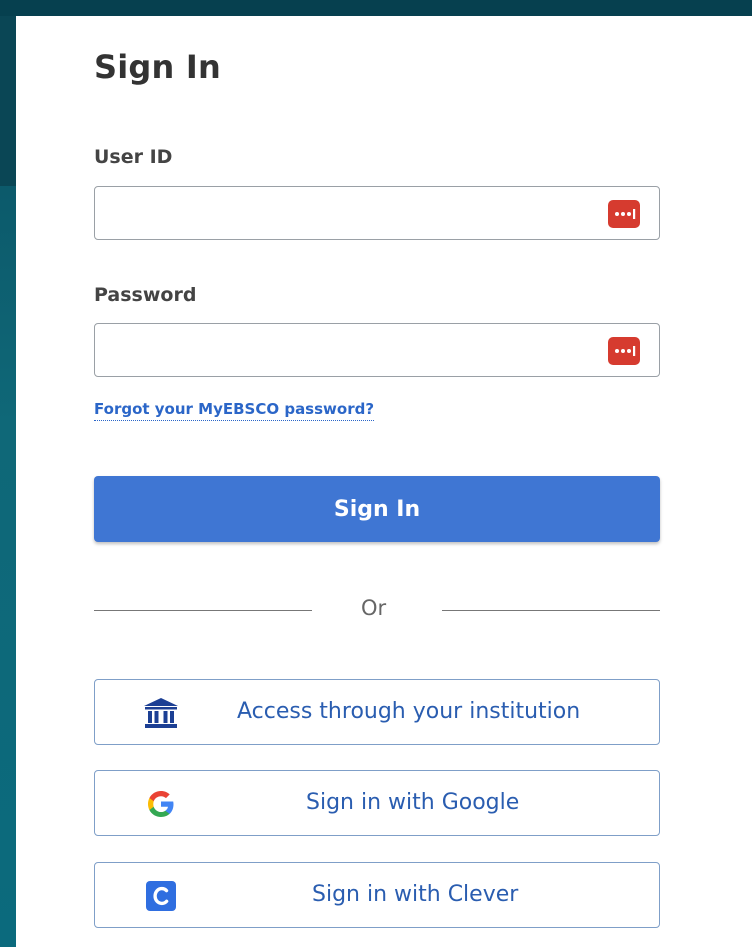 This screenshot has height=947, width=752. I want to click on user-id-input, so click(377, 213).